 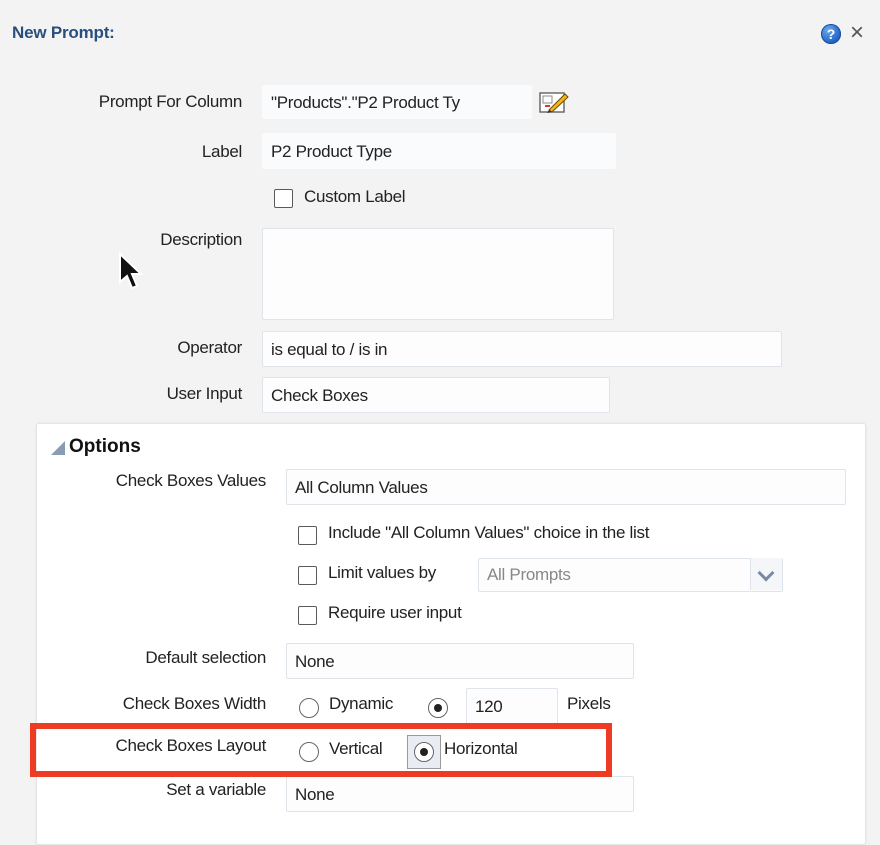 I want to click on check-boxes-values-field: All Column Values, so click(x=566, y=487).